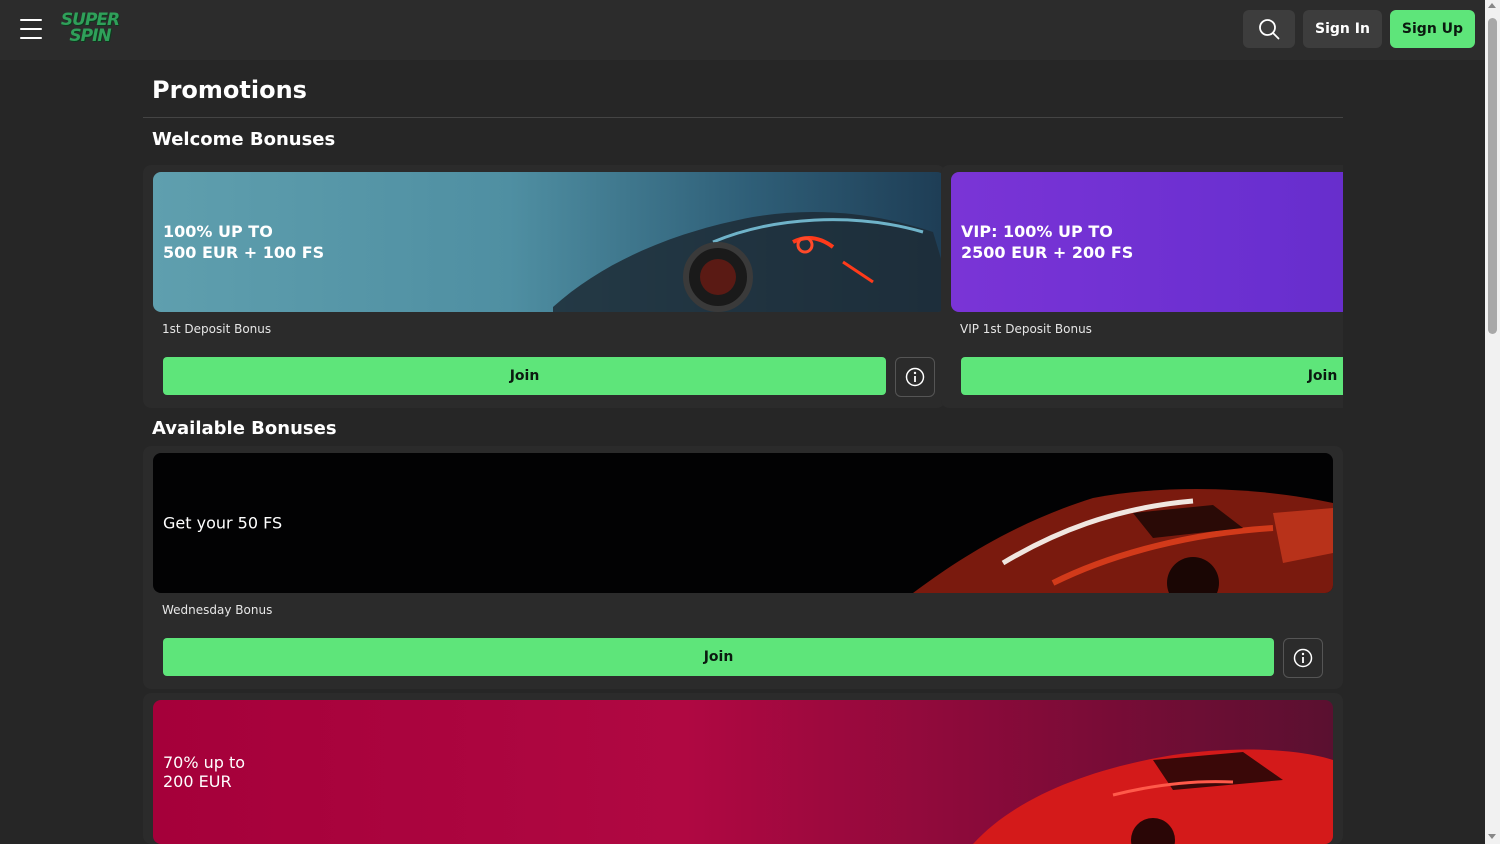 This screenshot has height=844, width=1500. I want to click on search-button, so click(1269, 29).